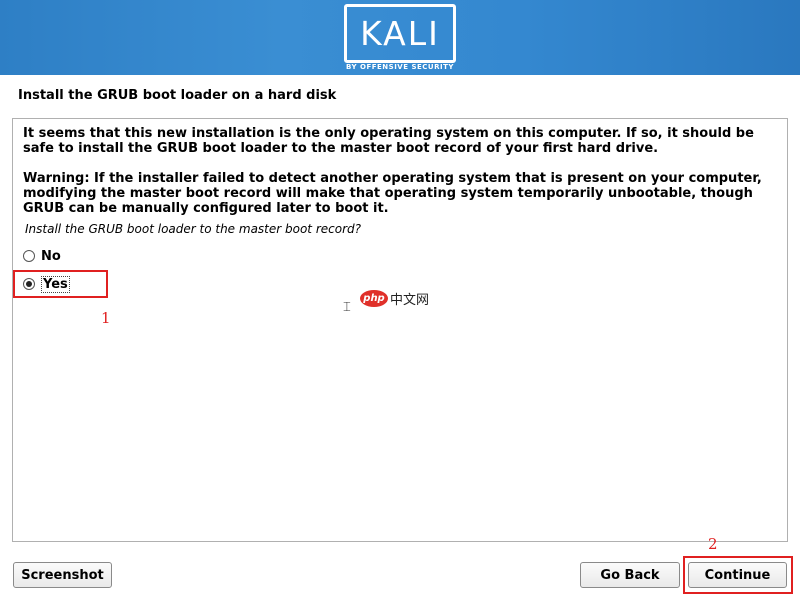 The height and width of the screenshot is (600, 800). Describe the element at coordinates (713, 544) in the screenshot. I see `annotation-2: 2` at that location.